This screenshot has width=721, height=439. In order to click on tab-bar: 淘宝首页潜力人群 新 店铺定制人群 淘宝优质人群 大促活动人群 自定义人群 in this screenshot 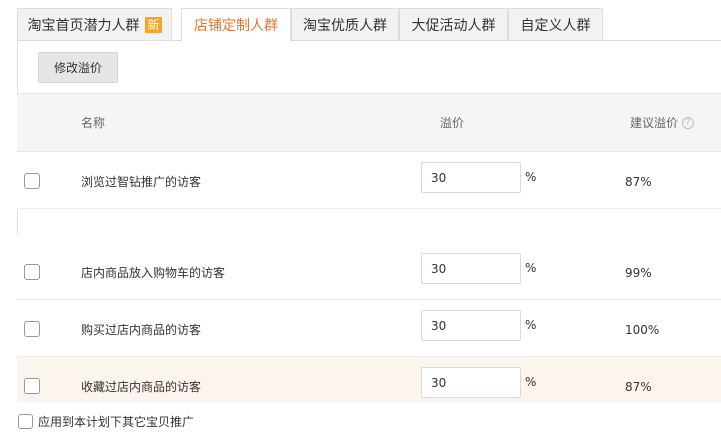, I will do `click(369, 25)`.